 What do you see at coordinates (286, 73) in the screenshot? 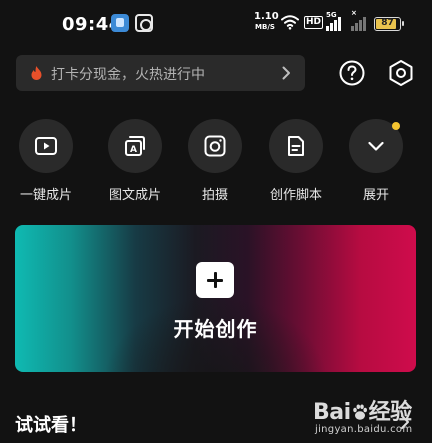
I see `chevron-right-icon` at bounding box center [286, 73].